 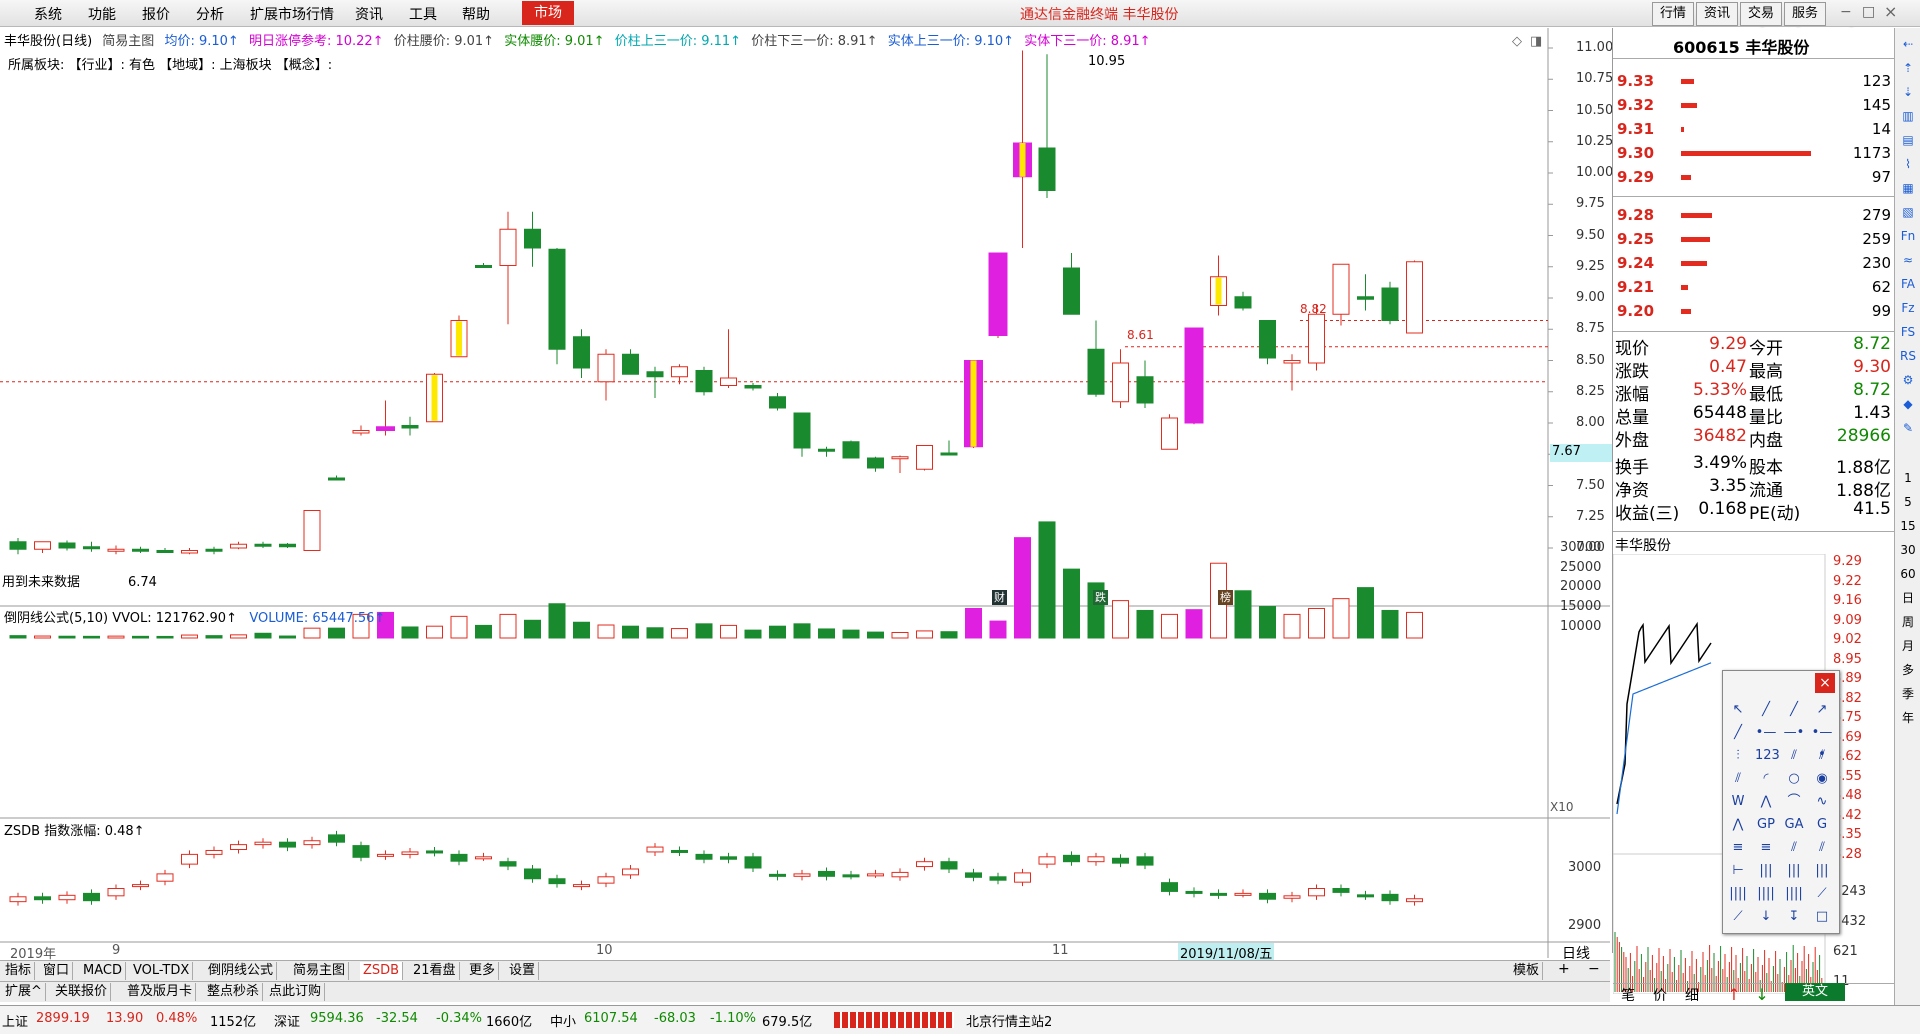 What do you see at coordinates (563, 1020) in the screenshot?
I see `zx-label: 中小` at bounding box center [563, 1020].